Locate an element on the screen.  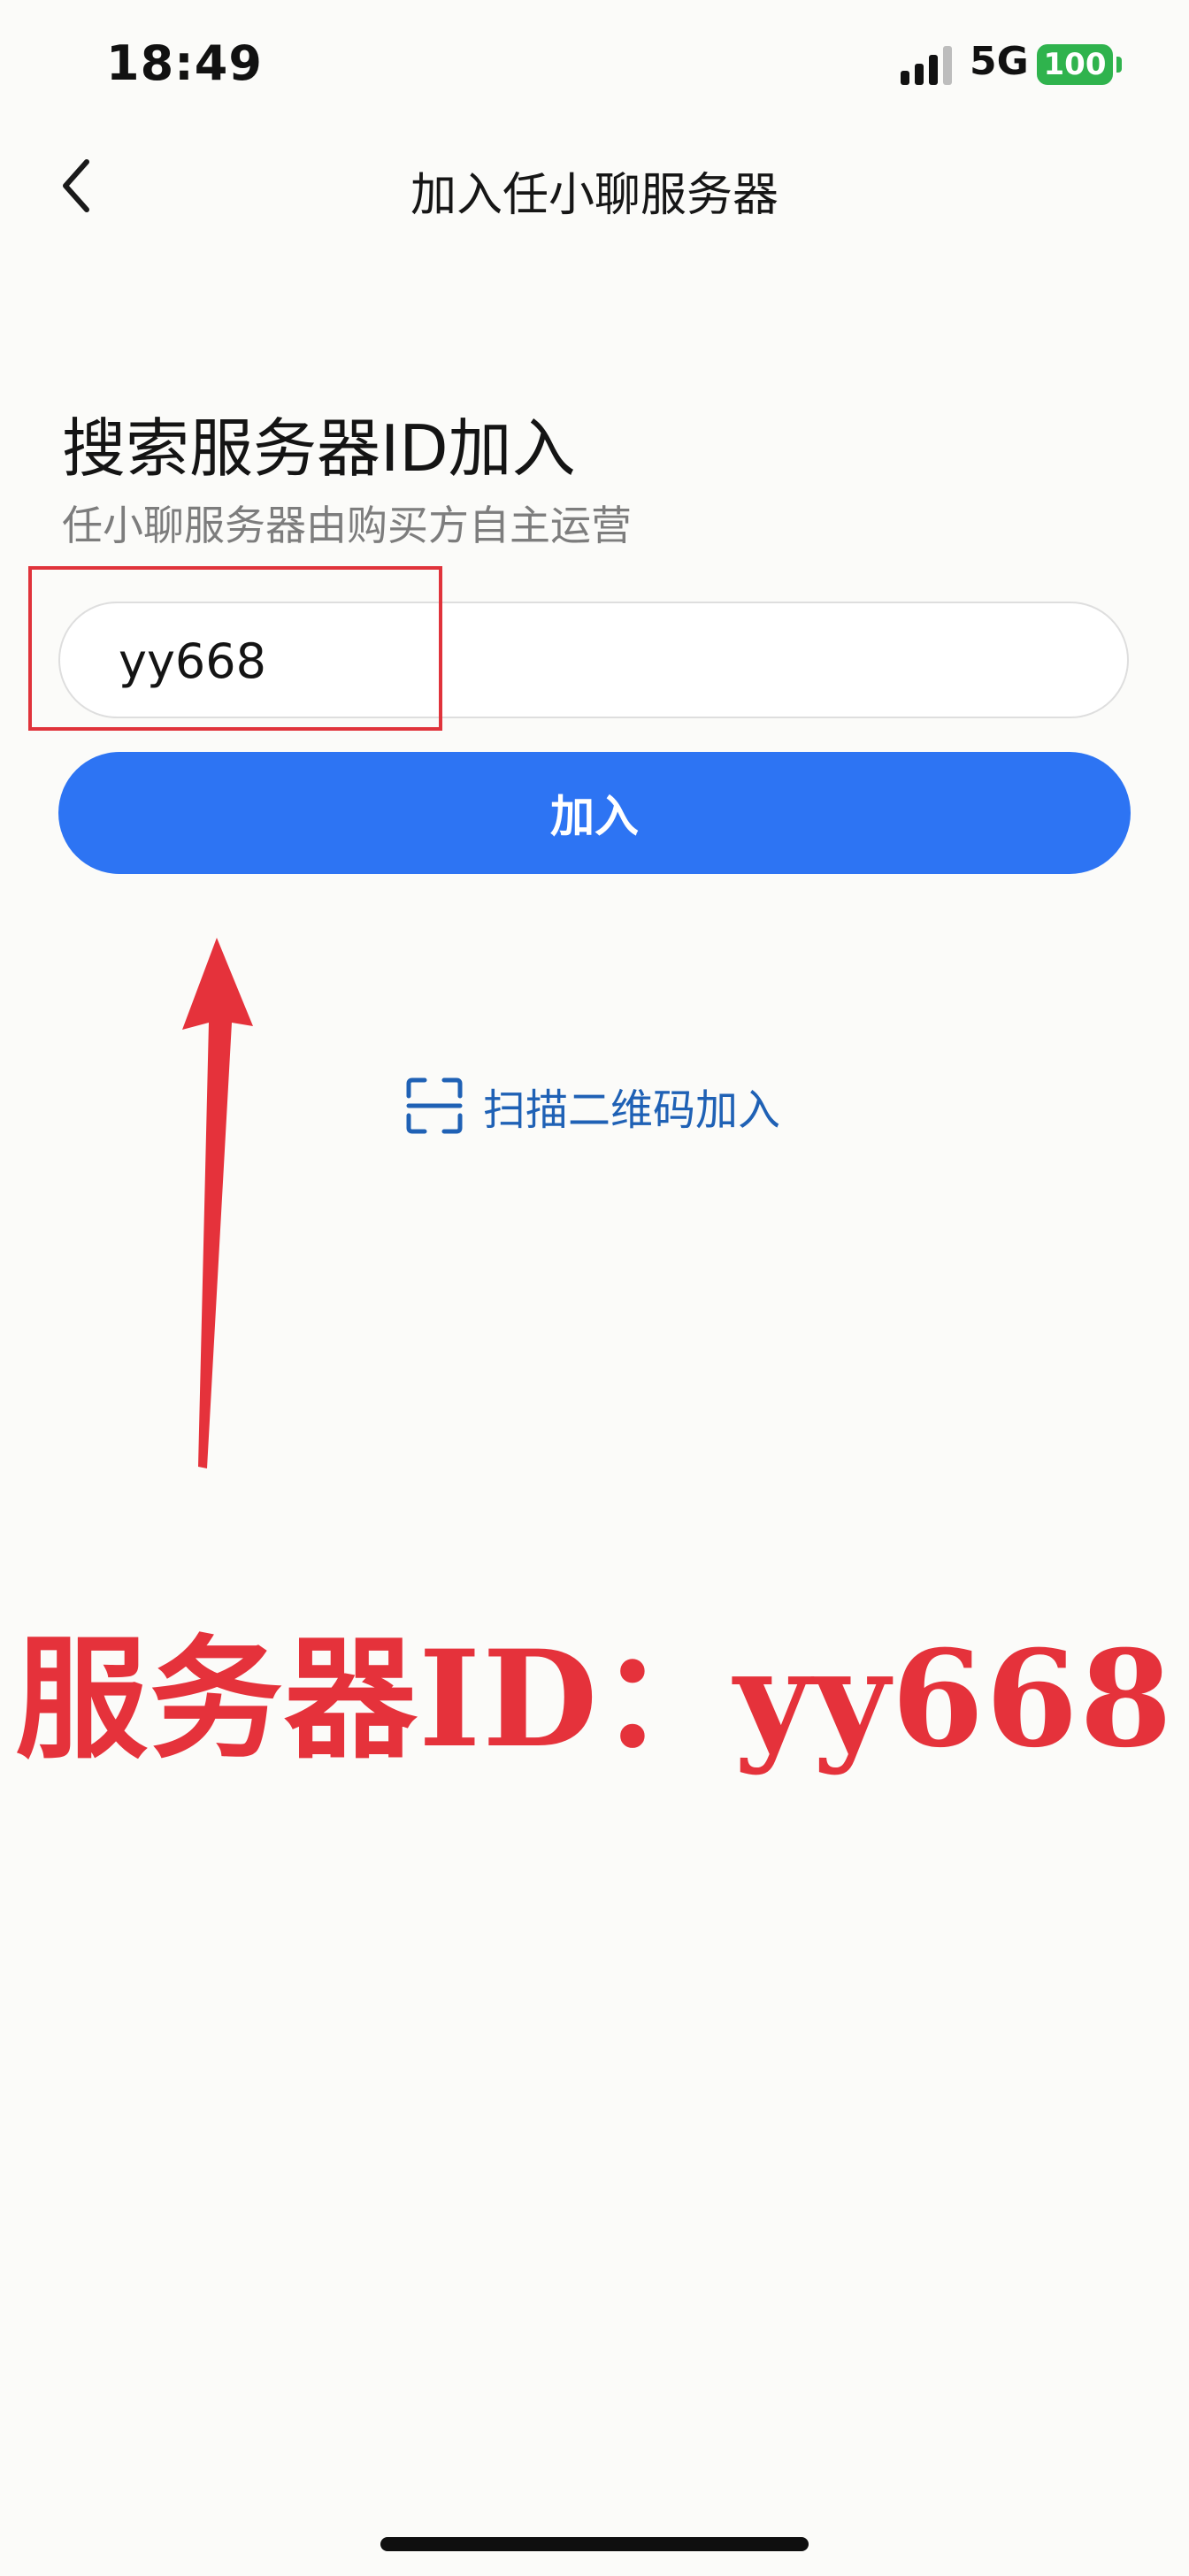
section-subheading: 任小聊服务器由购买方自主运营 is located at coordinates (347, 525).